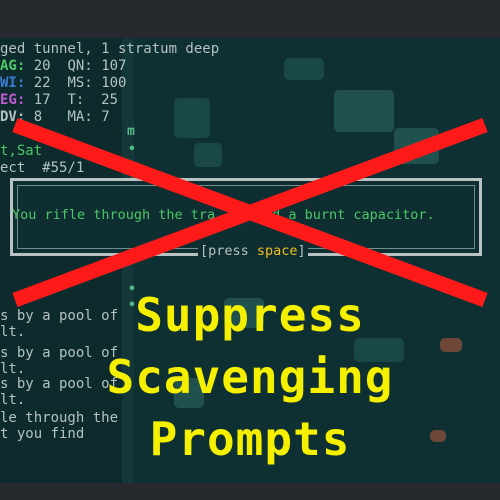 The height and width of the screenshot is (500, 500). Describe the element at coordinates (250, 315) in the screenshot. I see `overlay-title-line1: Suppress` at that location.